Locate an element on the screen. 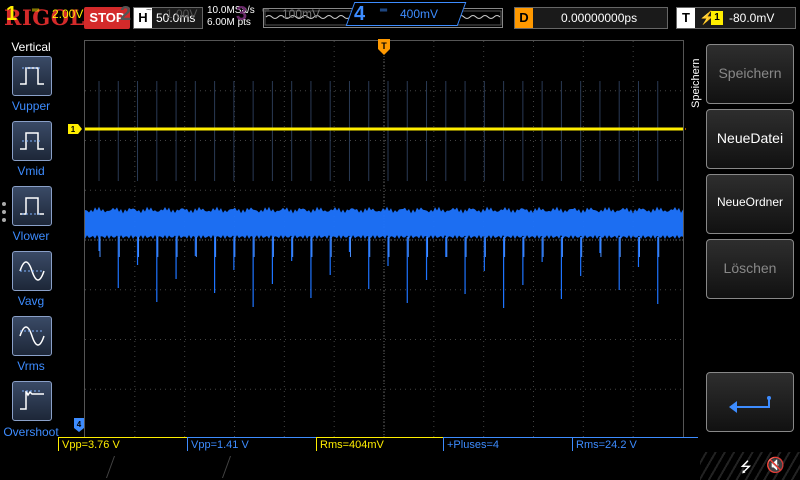  channel-1-scale: 2.00V is located at coordinates (68, 14).